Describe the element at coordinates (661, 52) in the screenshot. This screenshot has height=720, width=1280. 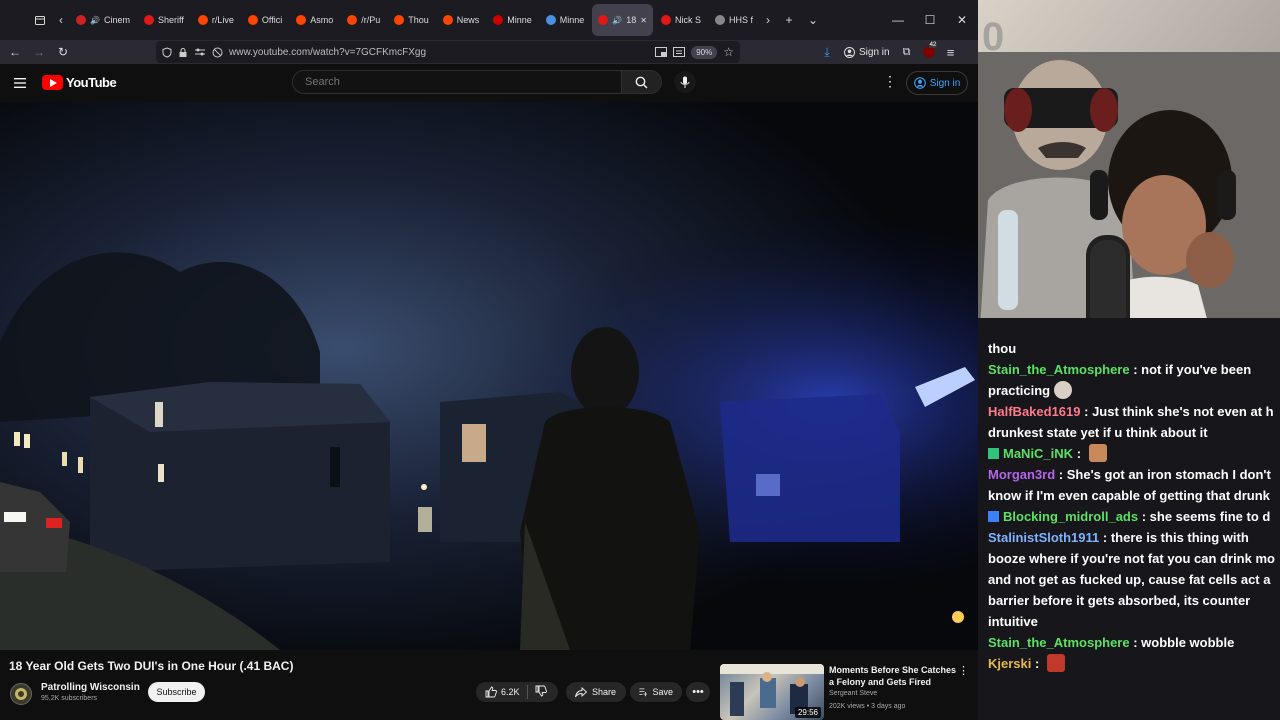
I see `picture-in-picture-icon` at that location.